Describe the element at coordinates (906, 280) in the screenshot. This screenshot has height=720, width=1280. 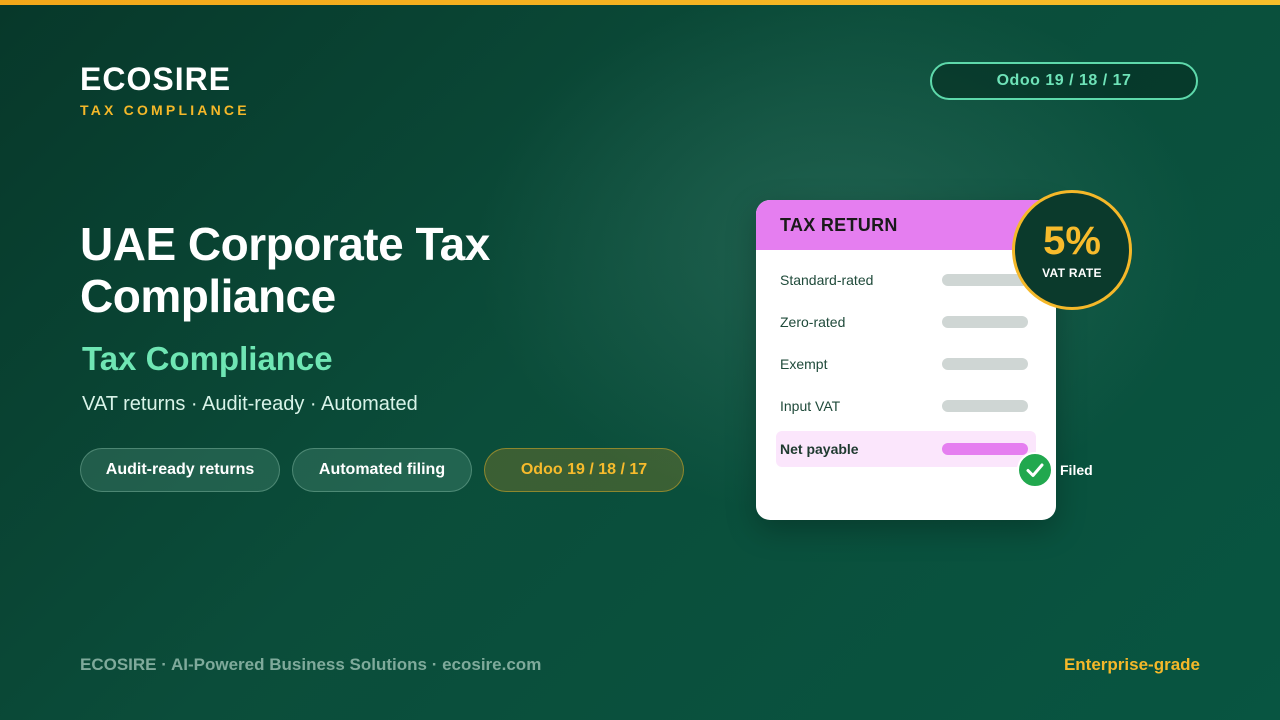
I see `tax-row-standard-rated: Standard-rated` at that location.